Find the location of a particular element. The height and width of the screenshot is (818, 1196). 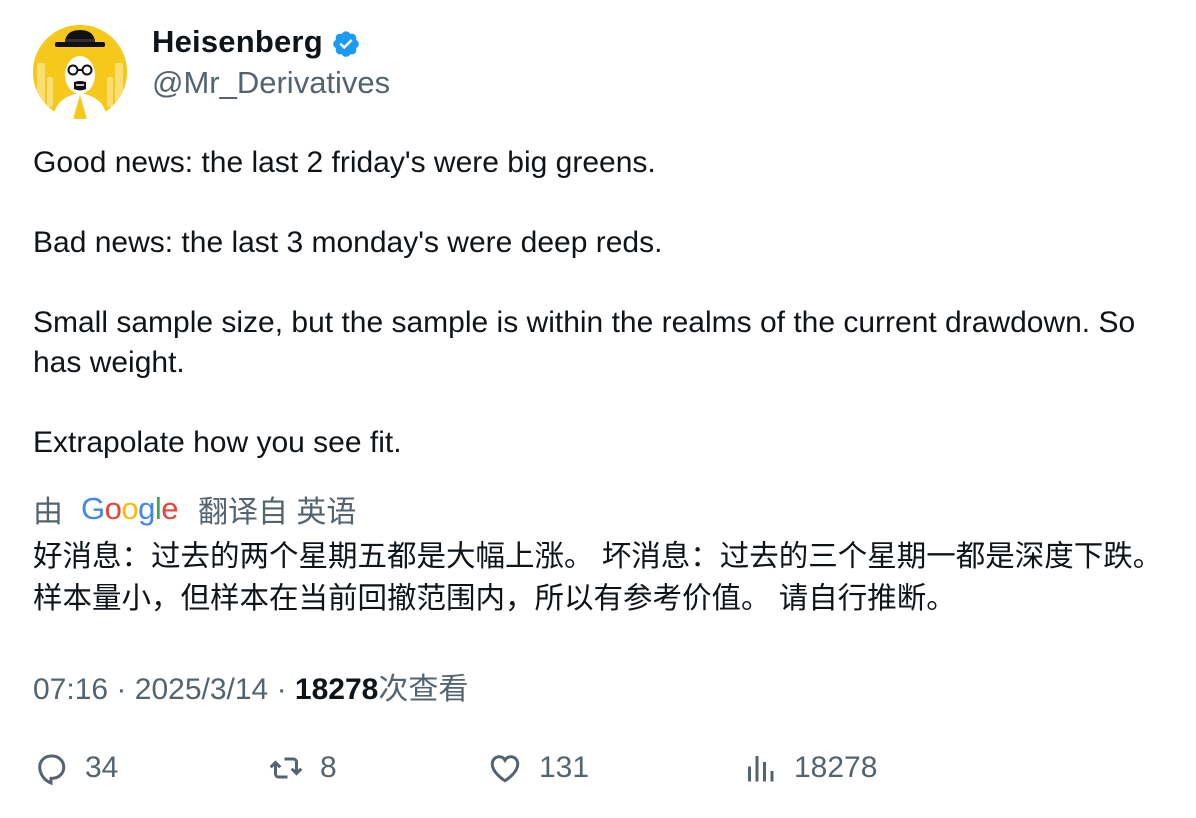

views-label: 次查看 is located at coordinates (423, 689).